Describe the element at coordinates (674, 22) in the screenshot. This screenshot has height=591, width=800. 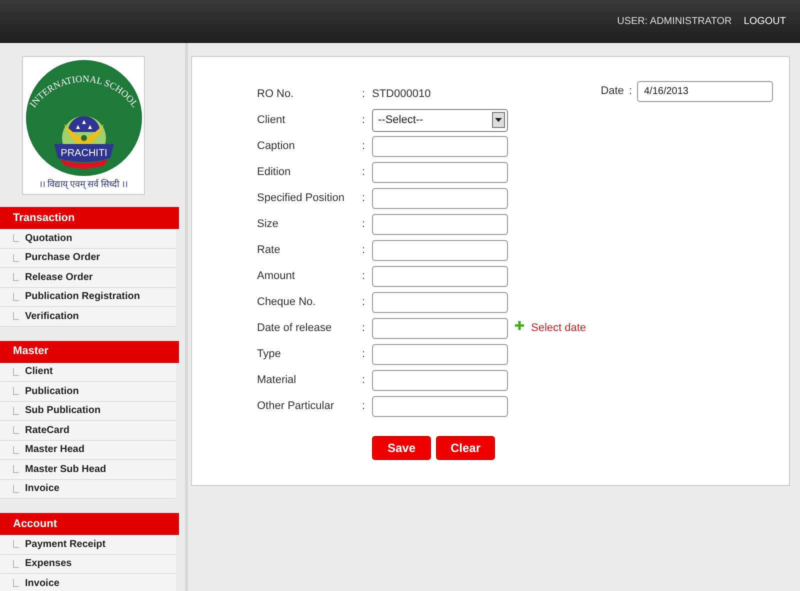
I see `user-label: USER: ADMINISTRATOR` at that location.